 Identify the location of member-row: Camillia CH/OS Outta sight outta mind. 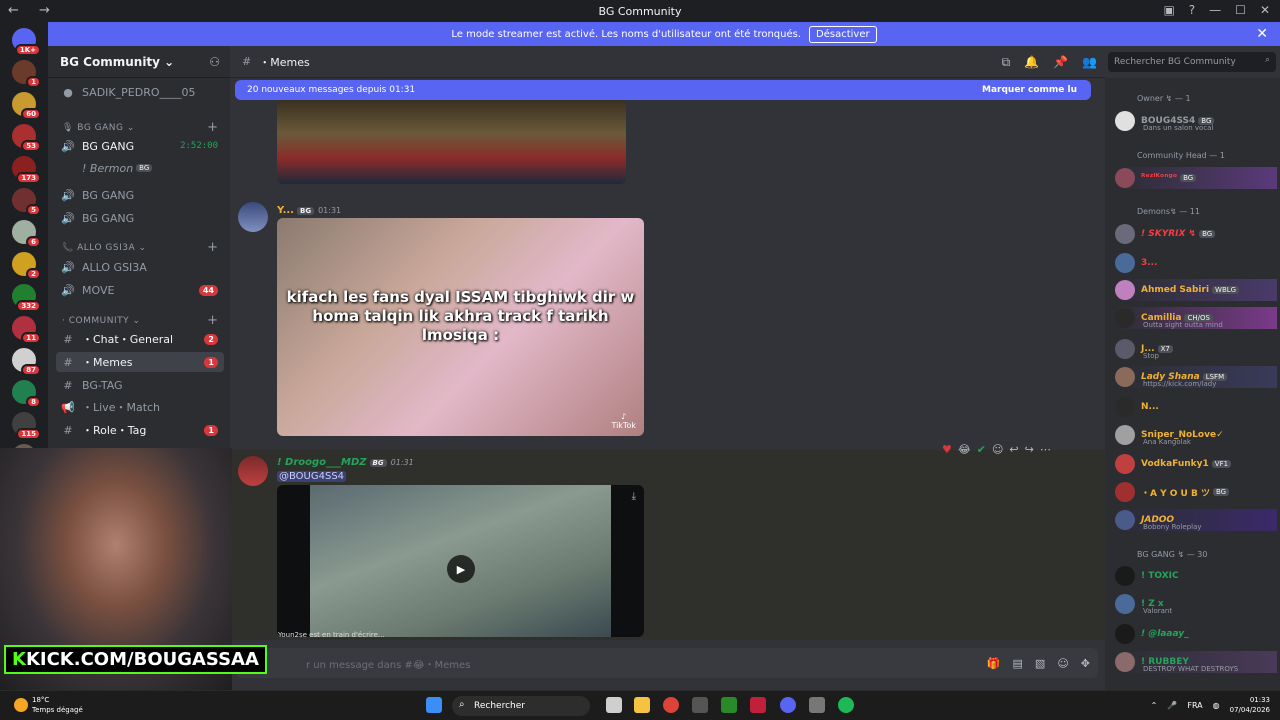
(1196, 318).